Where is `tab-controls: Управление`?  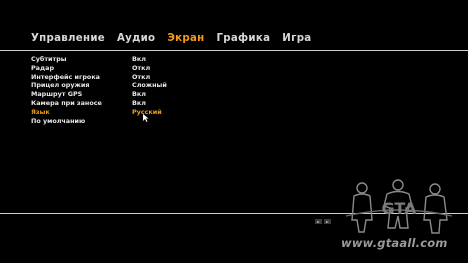 tab-controls: Управление is located at coordinates (68, 38).